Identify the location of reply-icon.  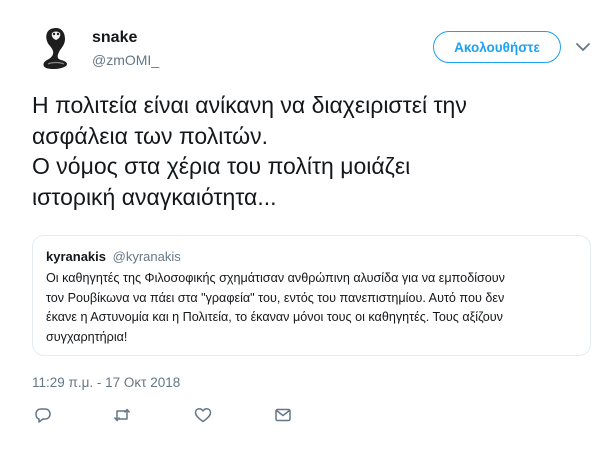
(43, 415).